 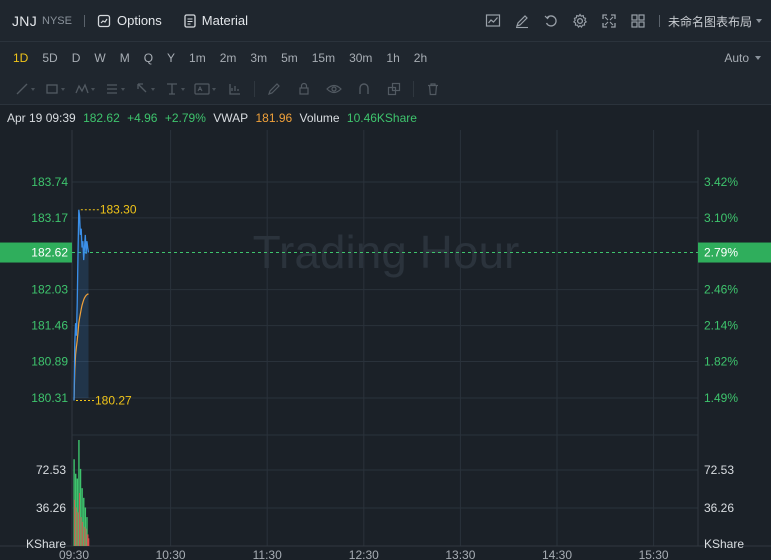 I want to click on volume-axis-label-right: 36.26, so click(x=719, y=508).